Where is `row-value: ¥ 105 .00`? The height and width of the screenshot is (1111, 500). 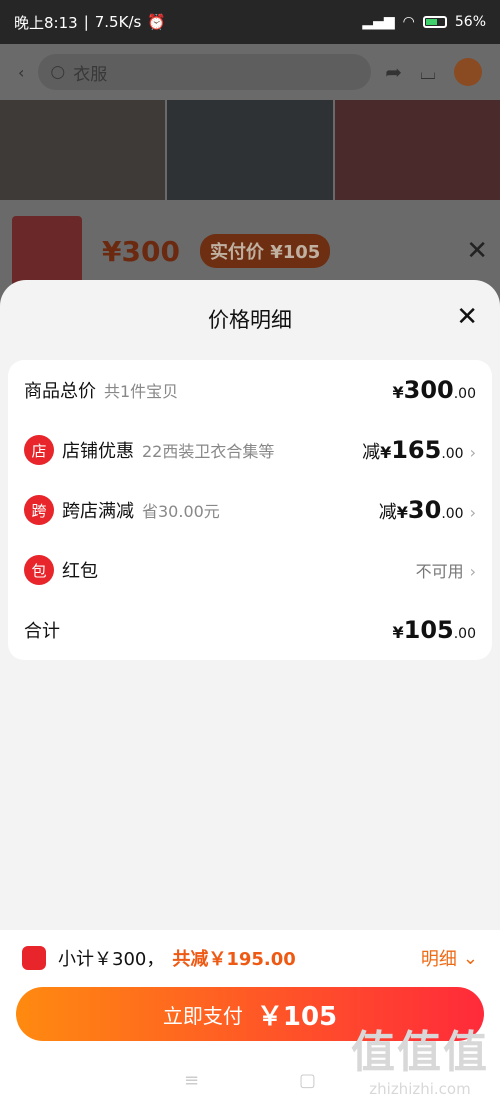
row-value: ¥ 105 .00 is located at coordinates (434, 630).